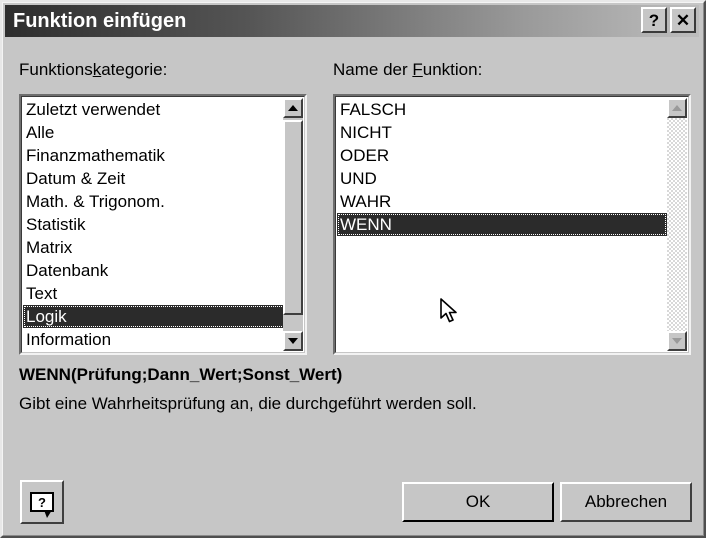  I want to click on category-list-item: Logik, so click(154, 316).